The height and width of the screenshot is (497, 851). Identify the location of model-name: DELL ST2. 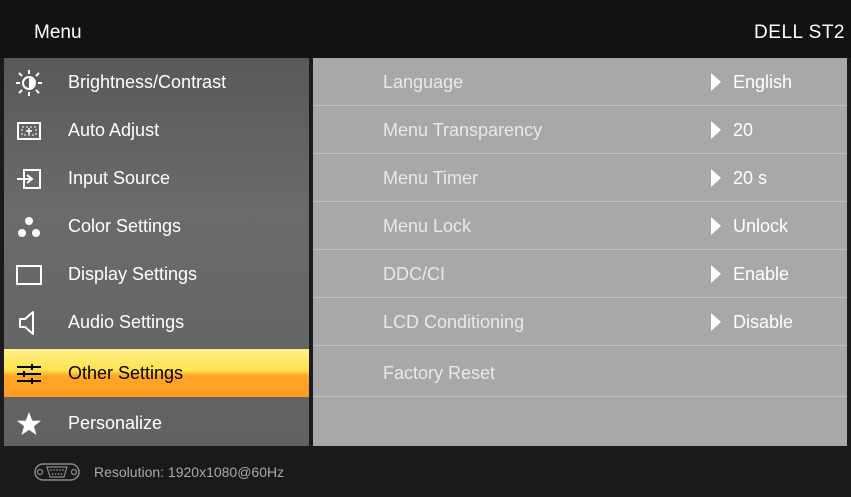
(799, 32).